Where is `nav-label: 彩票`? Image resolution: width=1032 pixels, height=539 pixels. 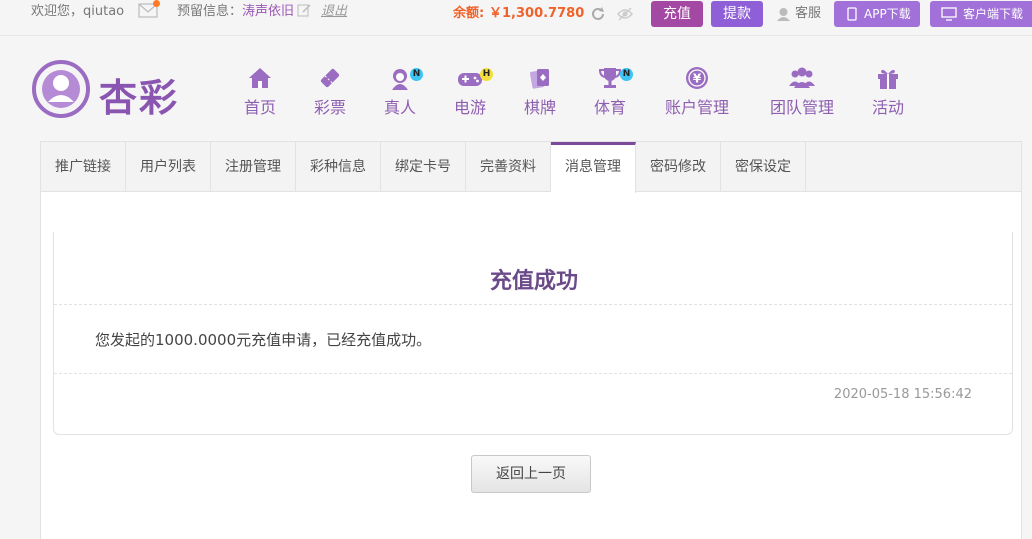
nav-label: 彩票 is located at coordinates (329, 107).